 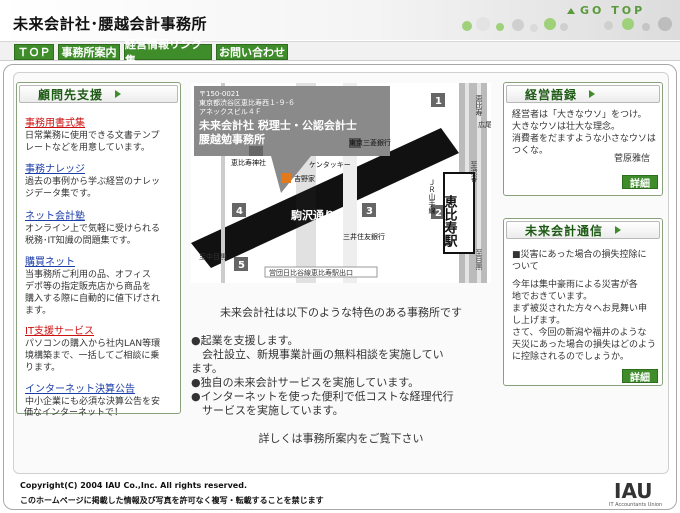 I want to click on map-label-bank-tokyo: 東京三菱銀行, so click(x=370, y=142).